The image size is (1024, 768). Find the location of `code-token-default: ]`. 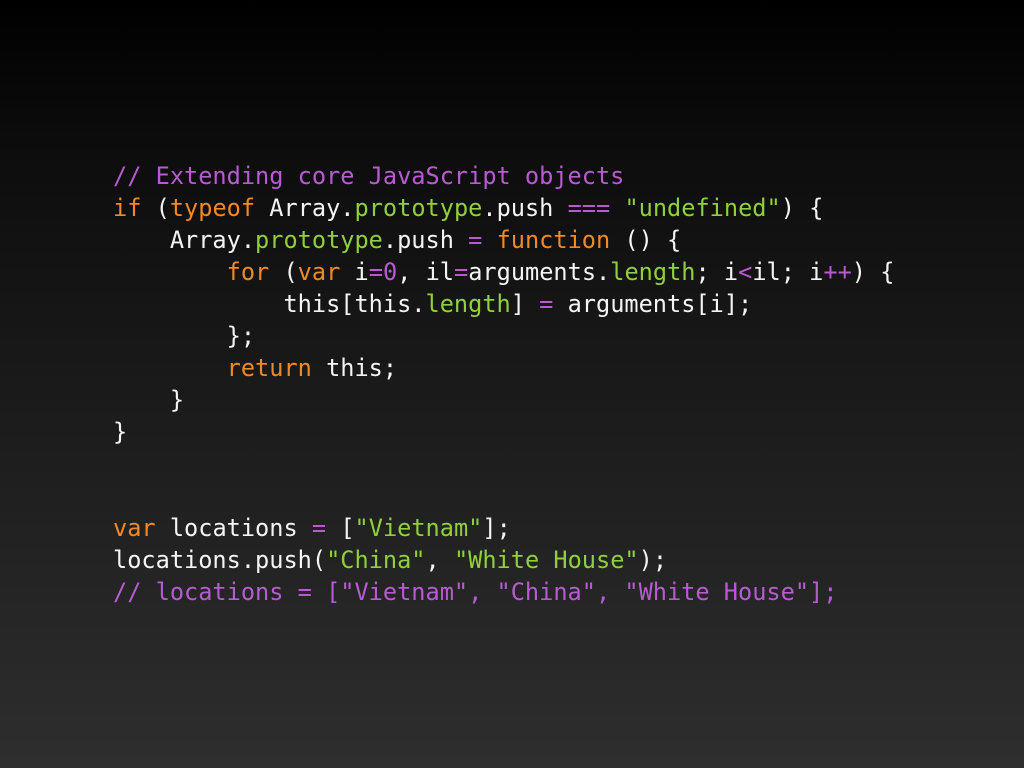

code-token-default: ] is located at coordinates (525, 304).